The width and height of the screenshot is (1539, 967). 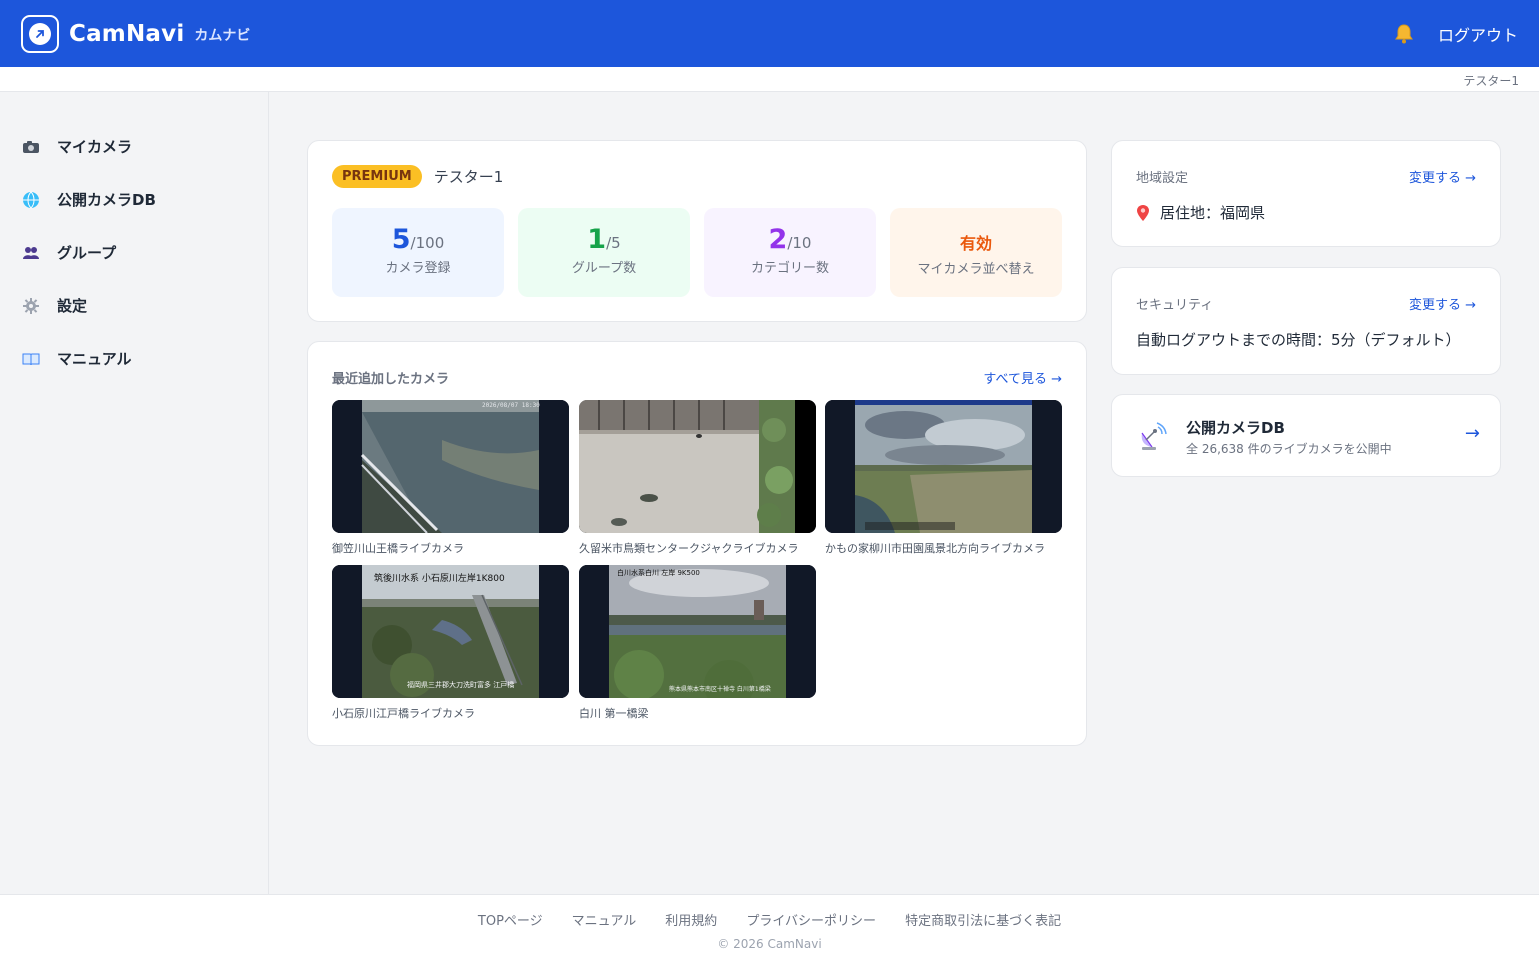 I want to click on arrow-icon, so click(x=40, y=33).